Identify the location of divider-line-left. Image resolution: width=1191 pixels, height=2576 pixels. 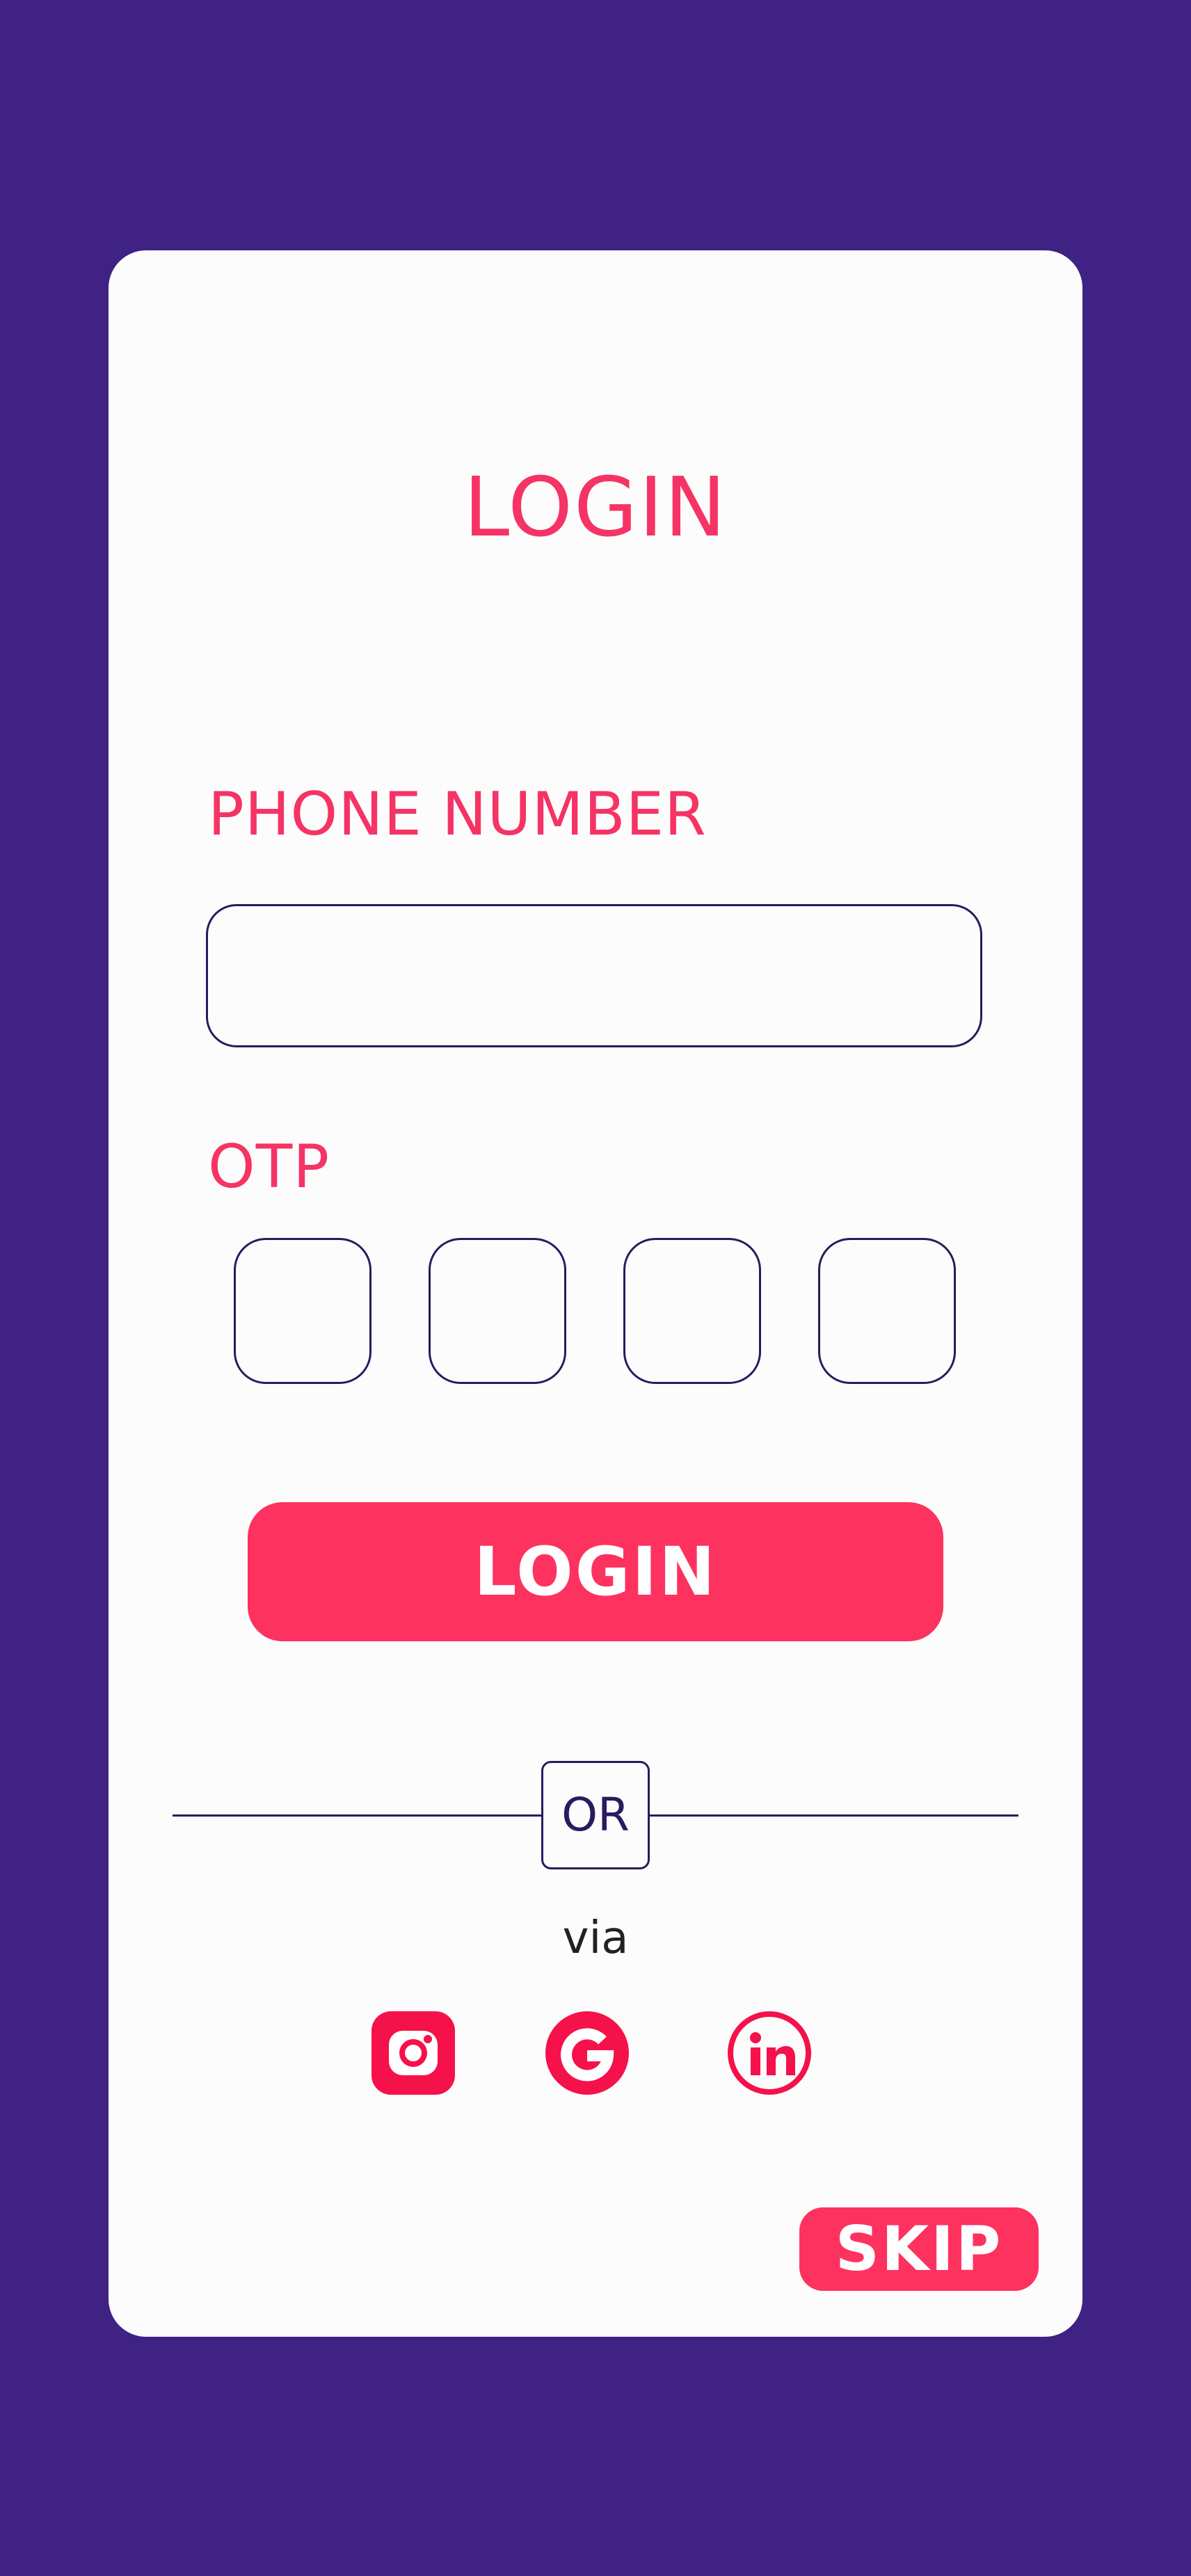
(358, 1816).